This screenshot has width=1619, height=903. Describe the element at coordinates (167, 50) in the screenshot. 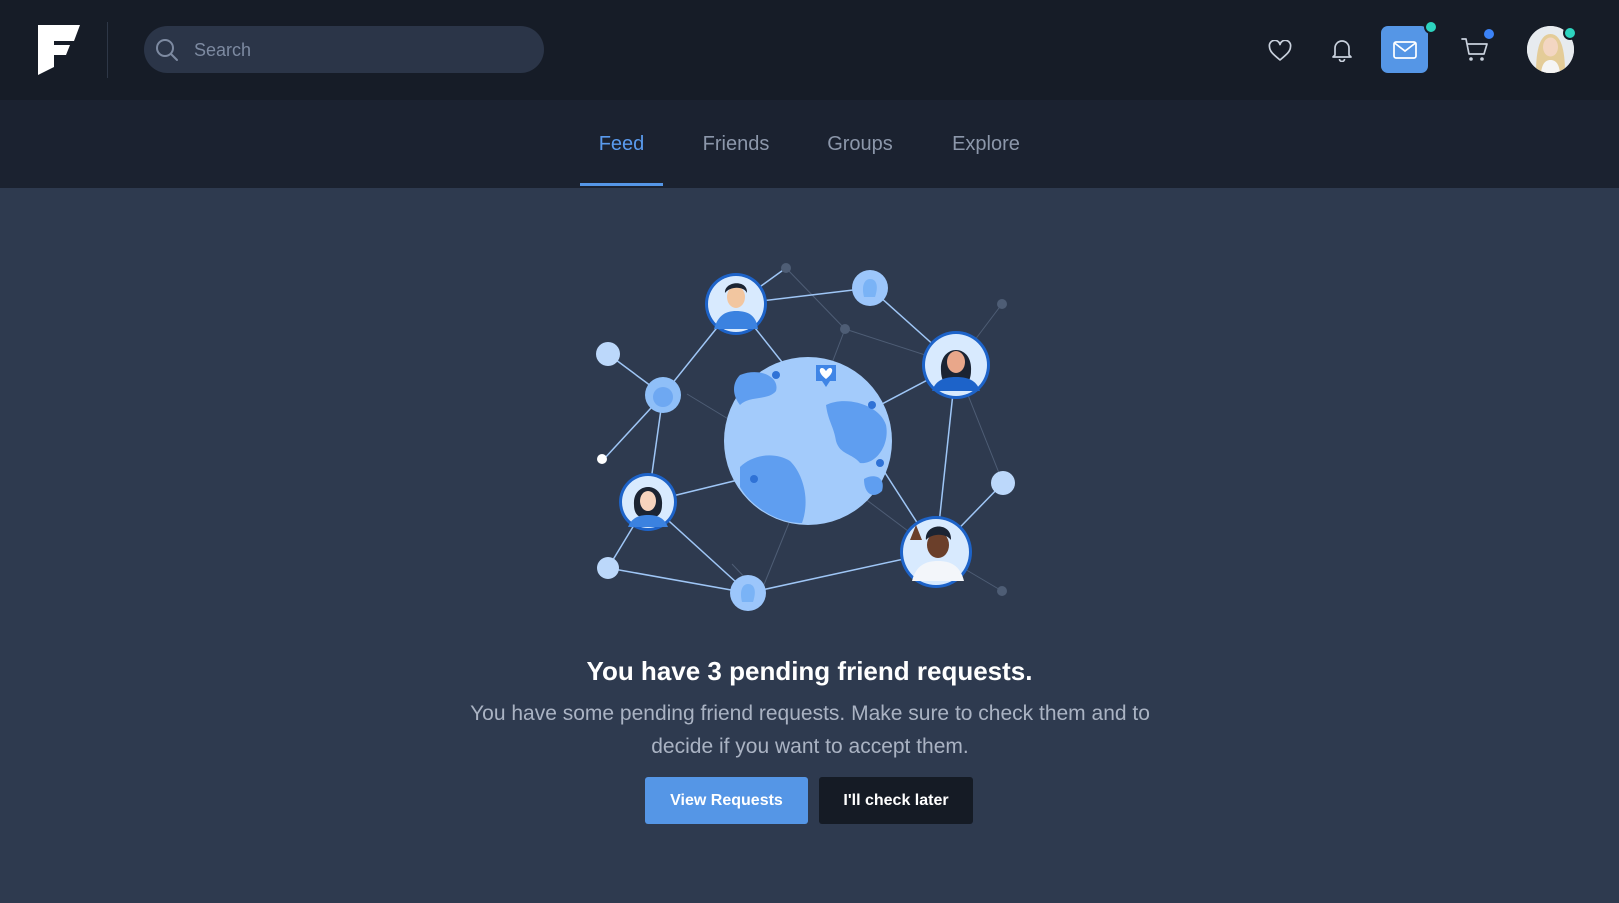

I see `search-icon` at that location.